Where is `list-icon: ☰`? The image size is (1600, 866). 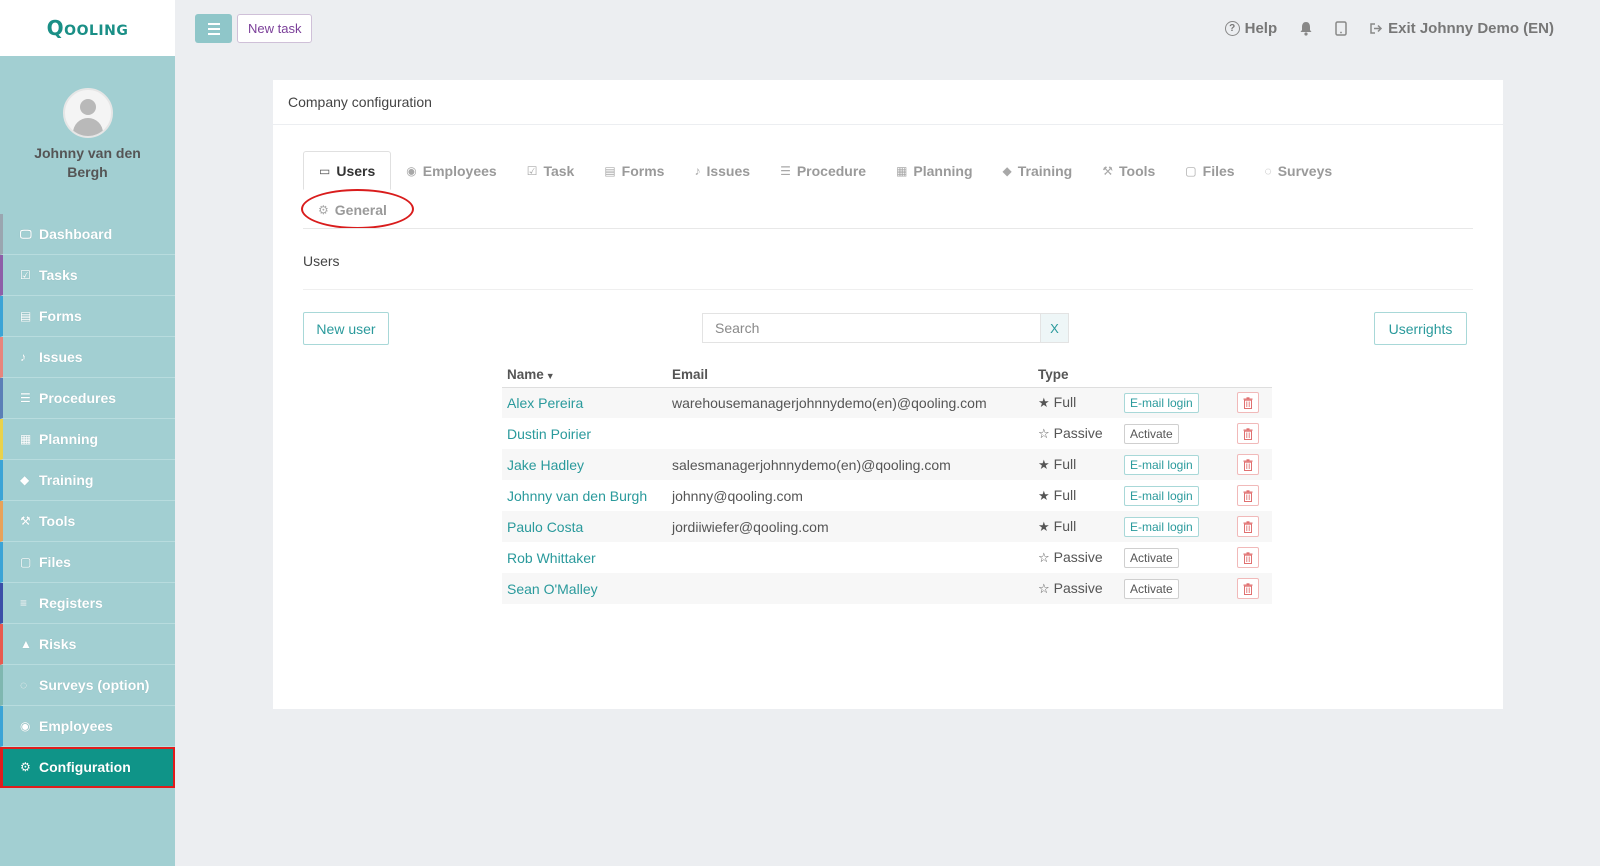 list-icon: ☰ is located at coordinates (25, 398).